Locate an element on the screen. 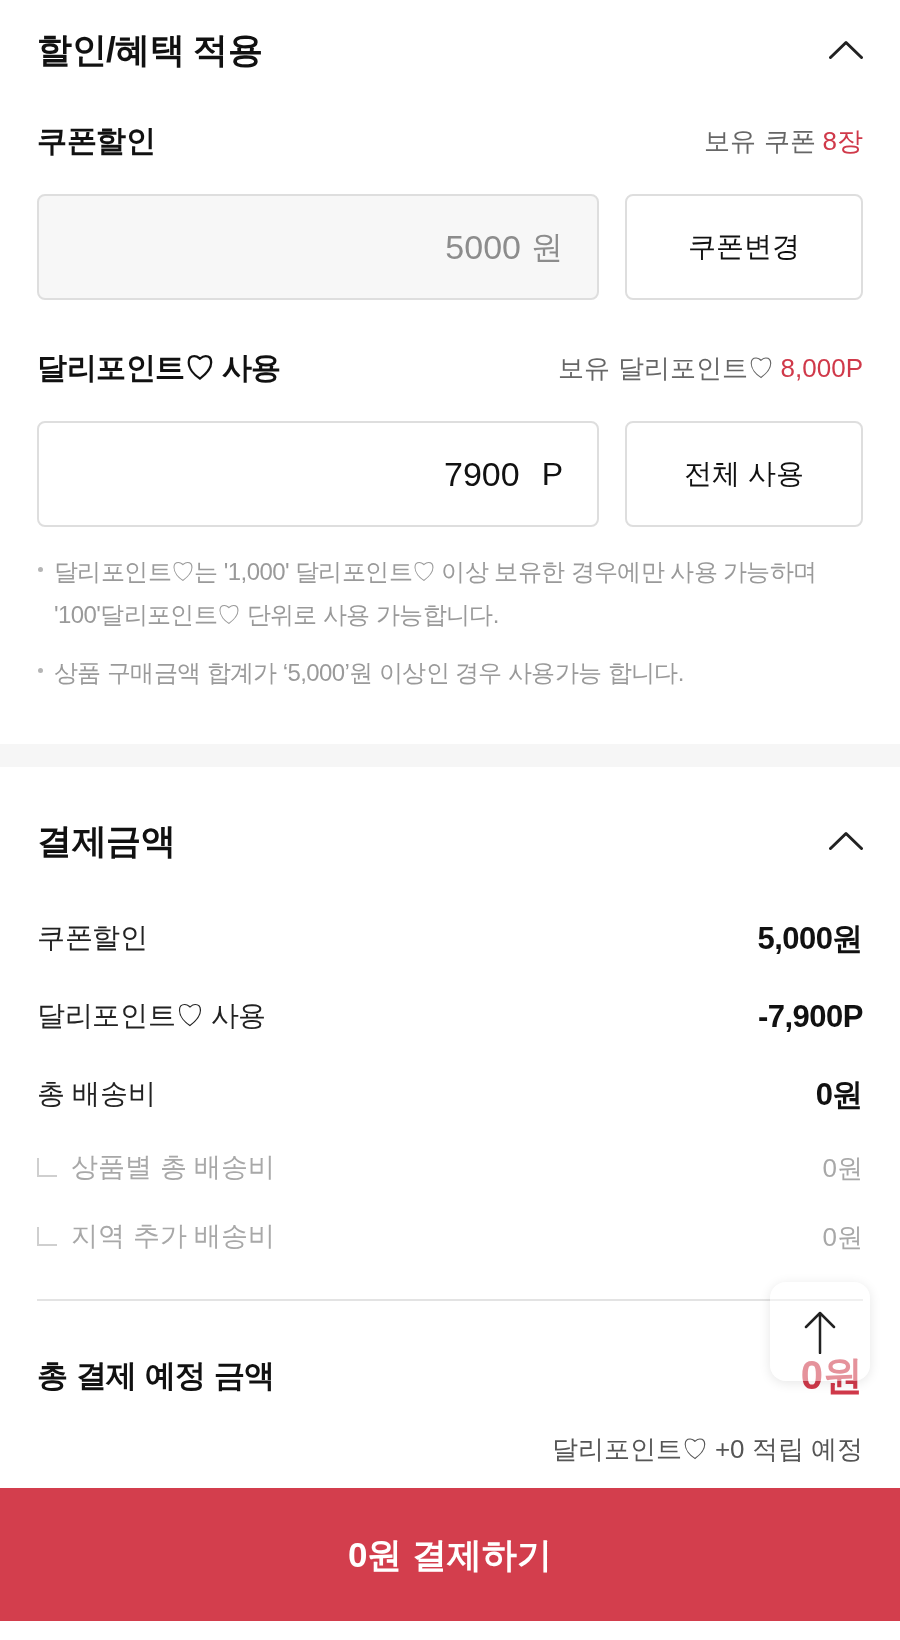  summary-sub-label: 상품별 총 배송비 is located at coordinates (173, 1167).